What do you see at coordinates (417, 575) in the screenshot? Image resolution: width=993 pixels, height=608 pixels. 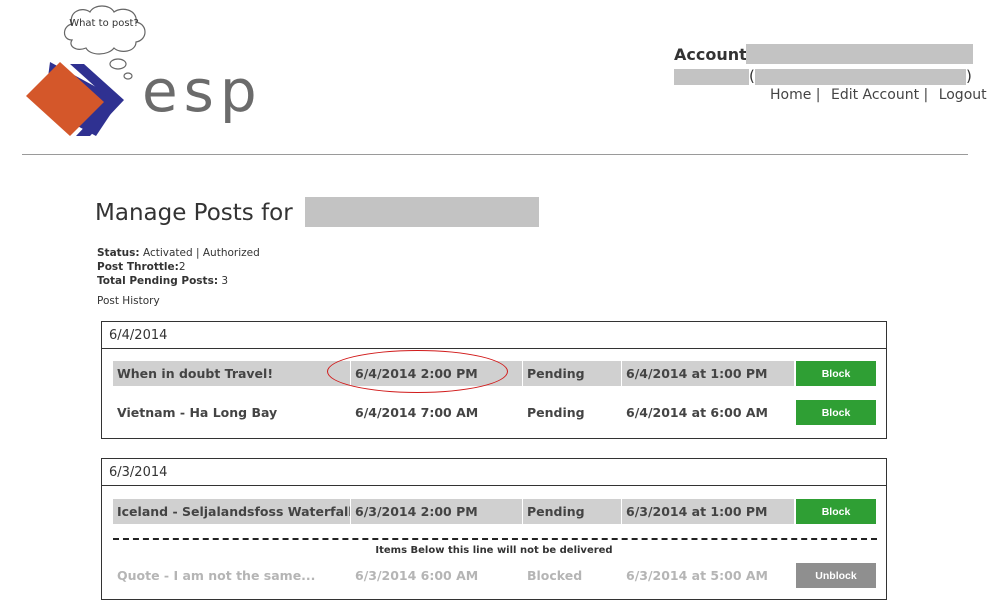 I see `post-scheduled-time: 6/3/2014 6:00 AM` at bounding box center [417, 575].